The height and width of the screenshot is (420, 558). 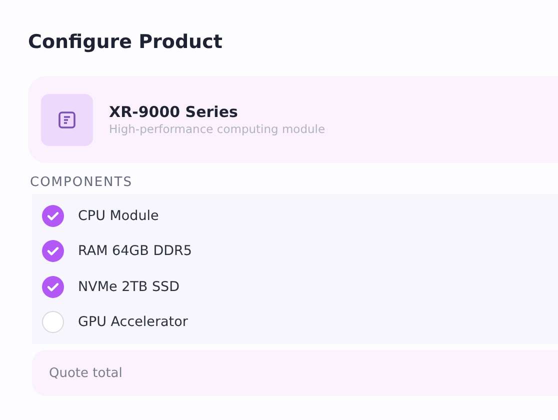 I want to click on quote-label: Quote total, so click(x=85, y=373).